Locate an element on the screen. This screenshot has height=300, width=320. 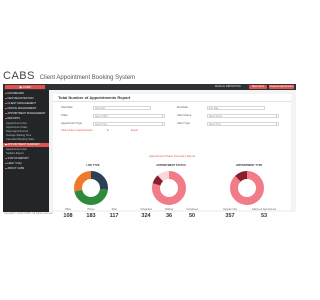
sidebar-item-label: OFFICE MANAGEMENT is located at coordinates (22, 108).